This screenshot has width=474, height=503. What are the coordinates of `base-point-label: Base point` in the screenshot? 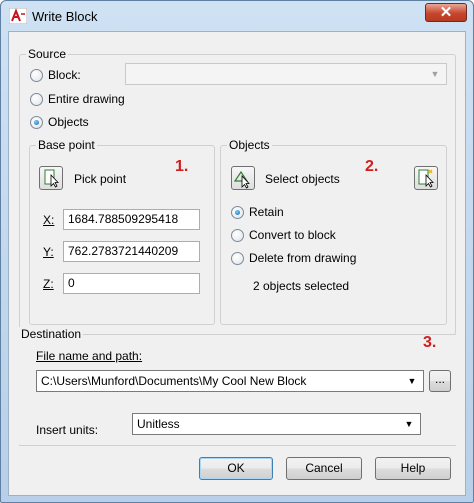 It's located at (66, 145).